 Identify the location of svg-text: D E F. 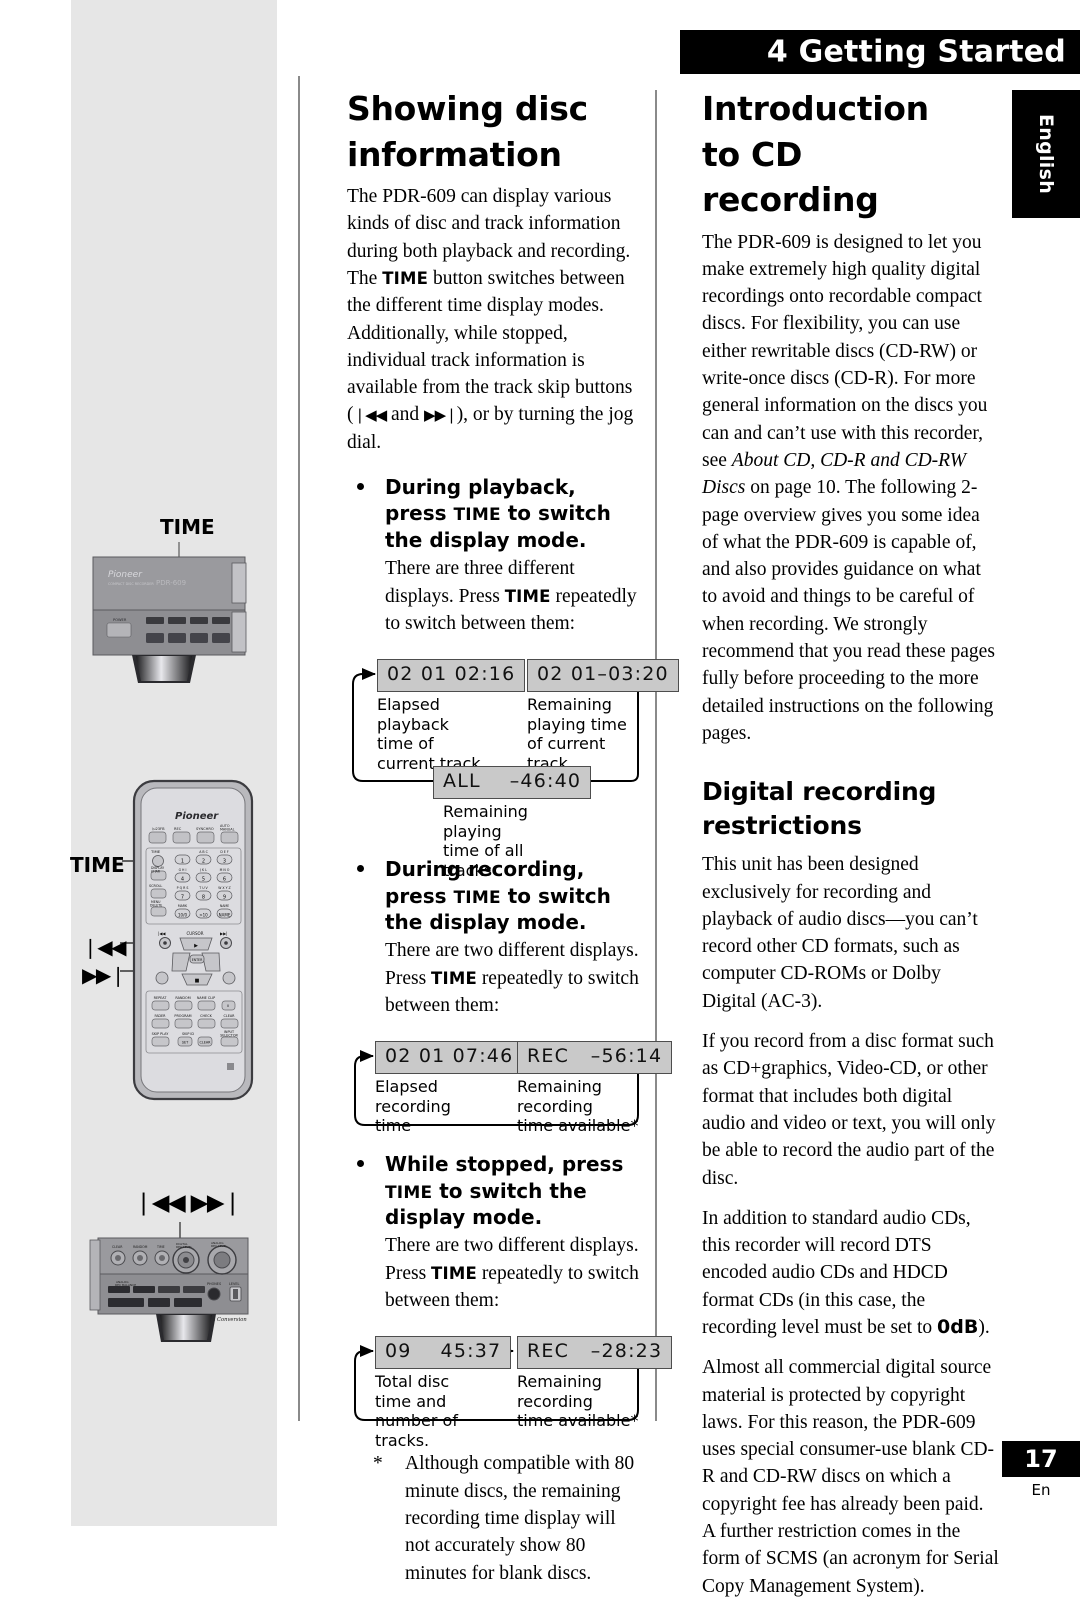
(224, 852).